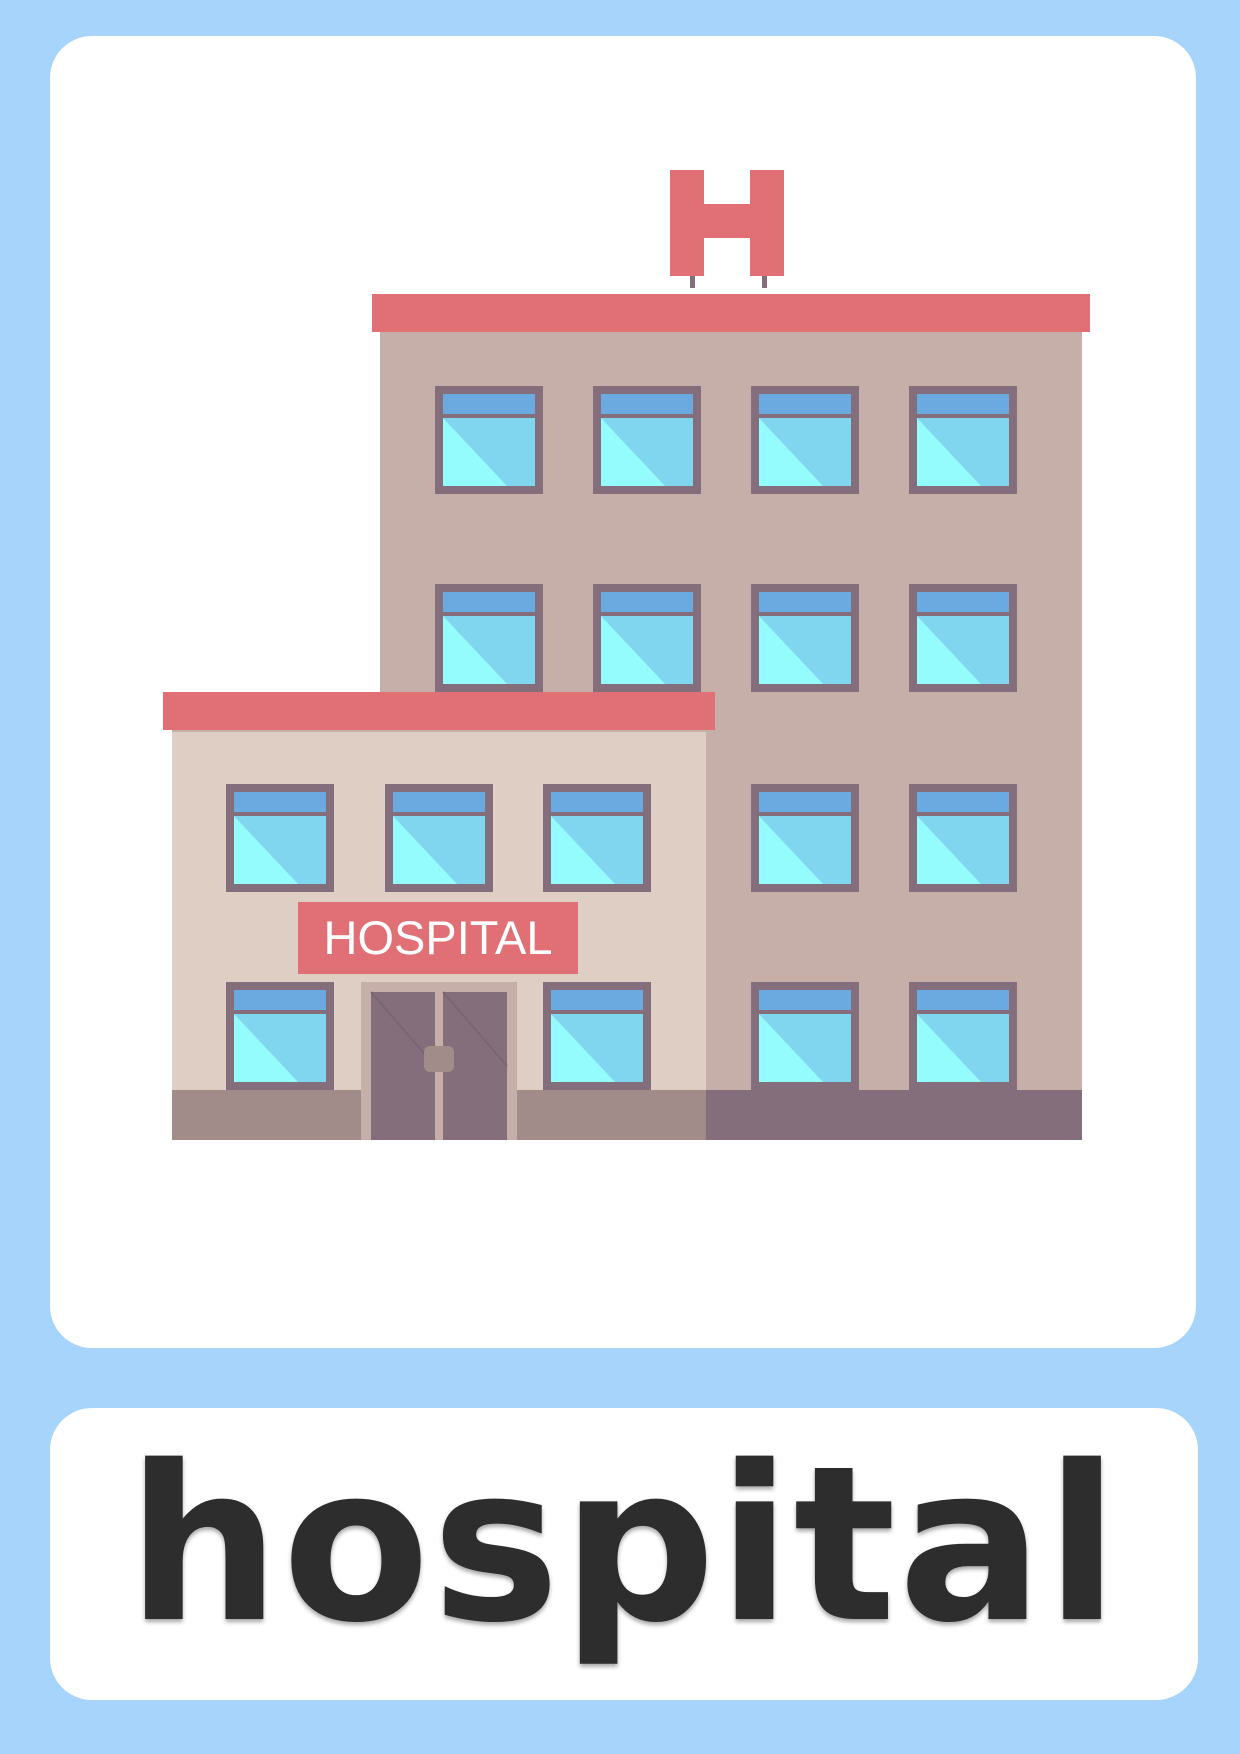 Image resolution: width=1240 pixels, height=1754 pixels. Describe the element at coordinates (624, 1544) in the screenshot. I see `flashcard-word: hospital` at that location.